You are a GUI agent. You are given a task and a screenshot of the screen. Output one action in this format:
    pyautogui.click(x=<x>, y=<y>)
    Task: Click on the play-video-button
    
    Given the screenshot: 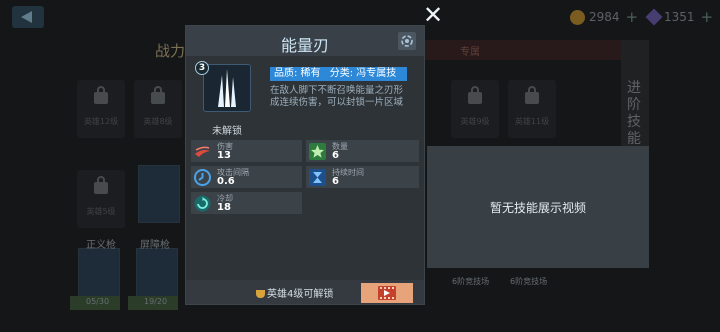 What is the action you would take?
    pyautogui.click(x=387, y=293)
    